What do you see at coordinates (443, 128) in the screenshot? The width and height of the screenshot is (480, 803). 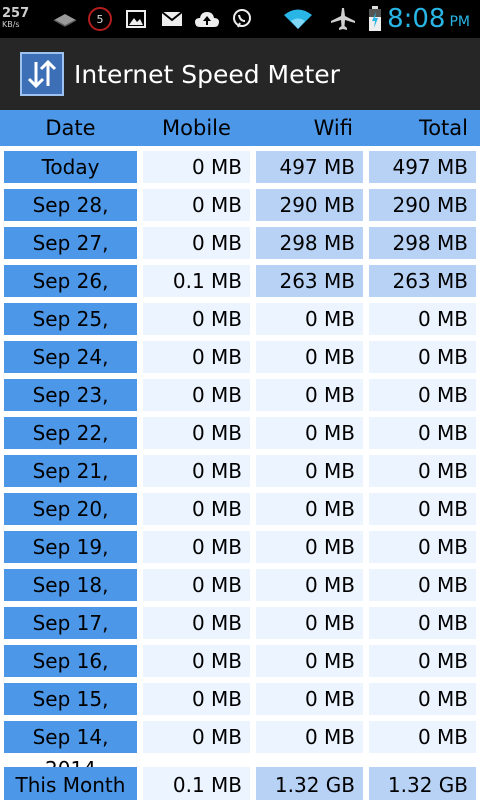 I see `header-total: Total` at bounding box center [443, 128].